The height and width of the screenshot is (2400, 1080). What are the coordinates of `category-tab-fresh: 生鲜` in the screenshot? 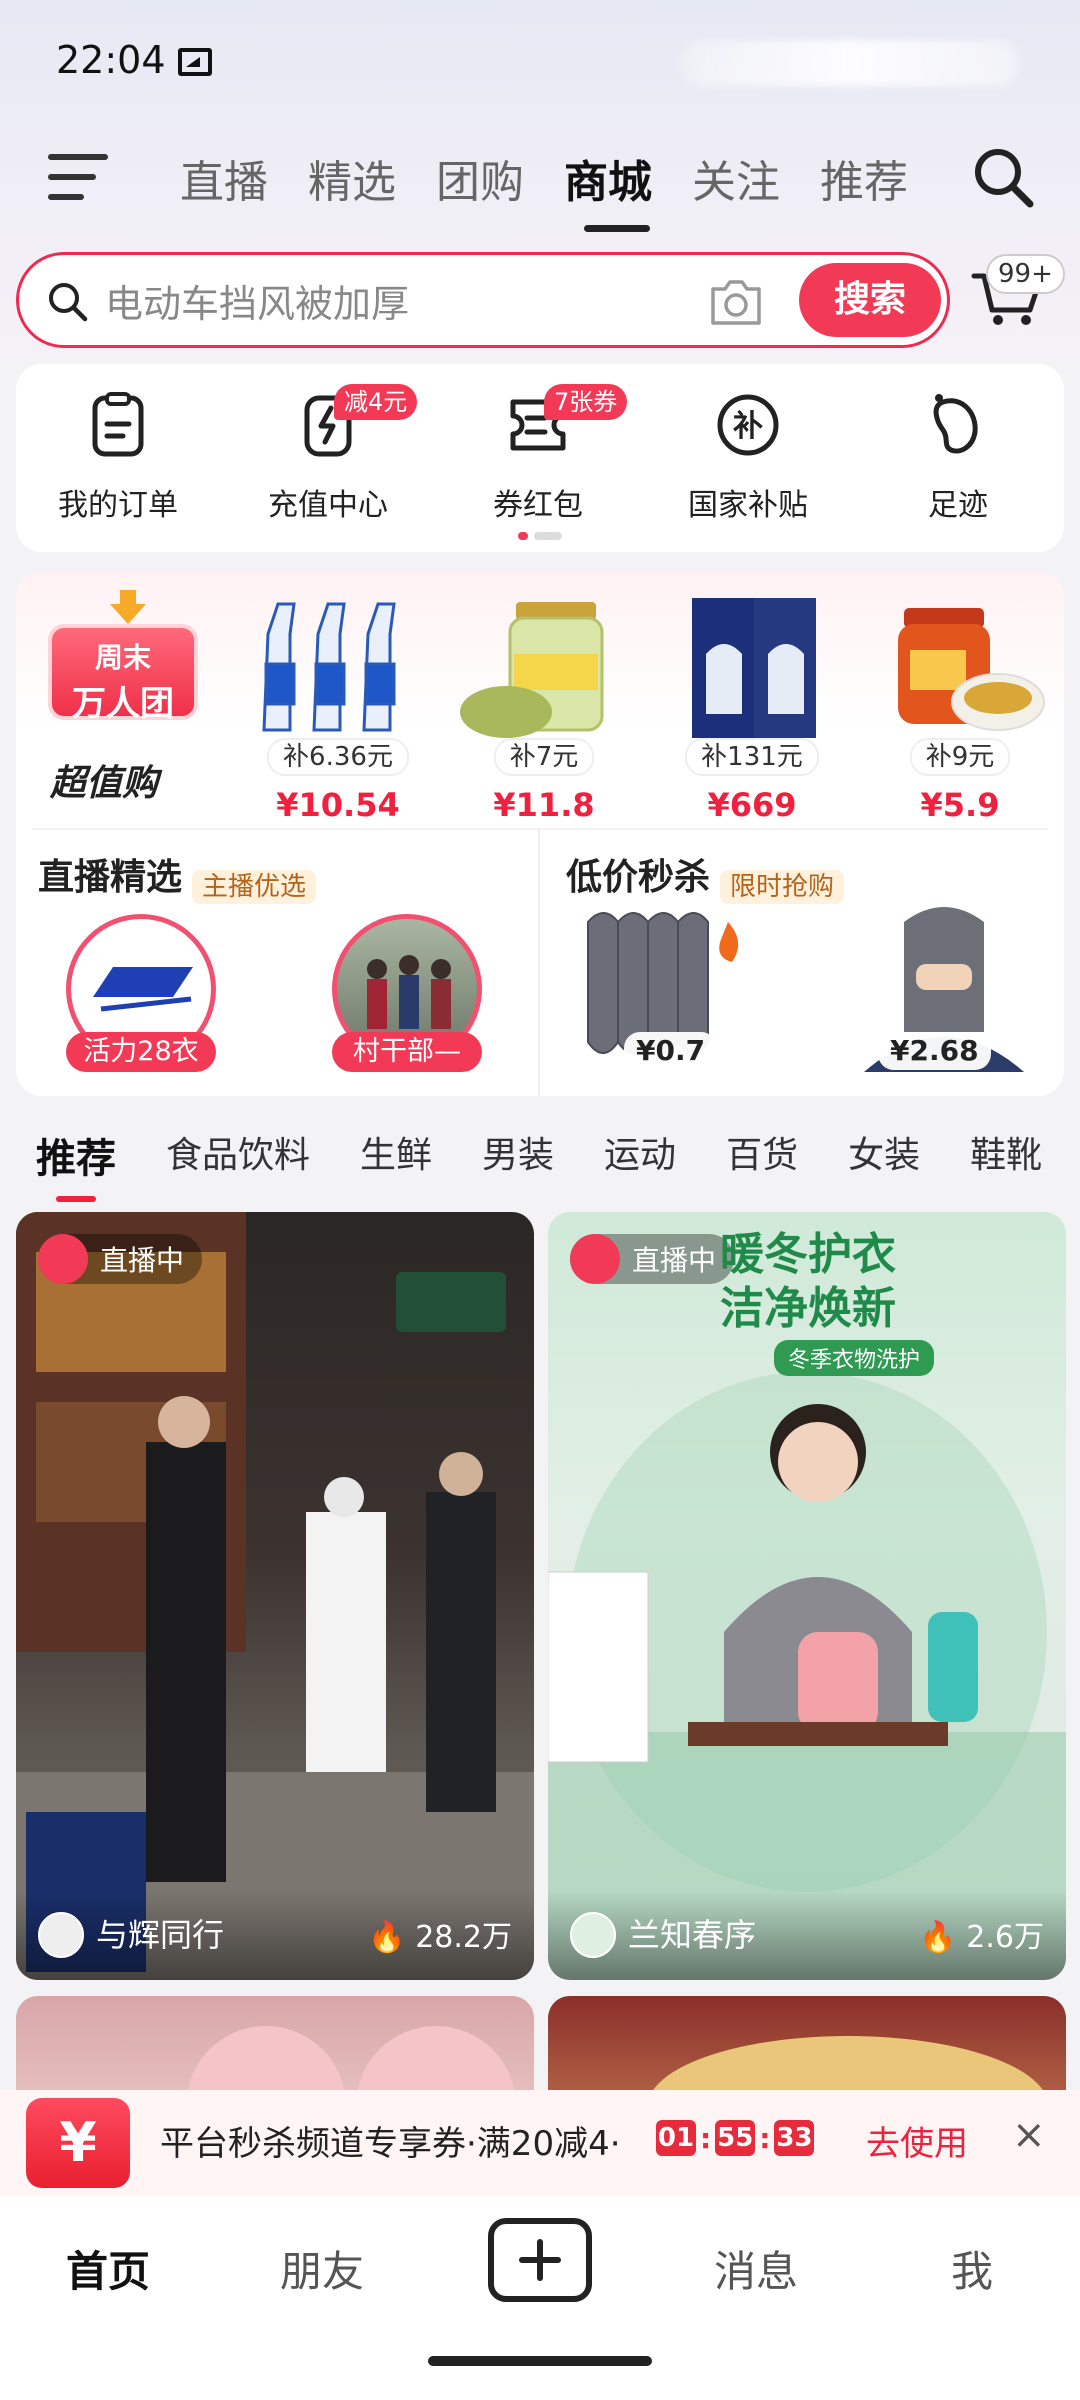 It's located at (396, 1155).